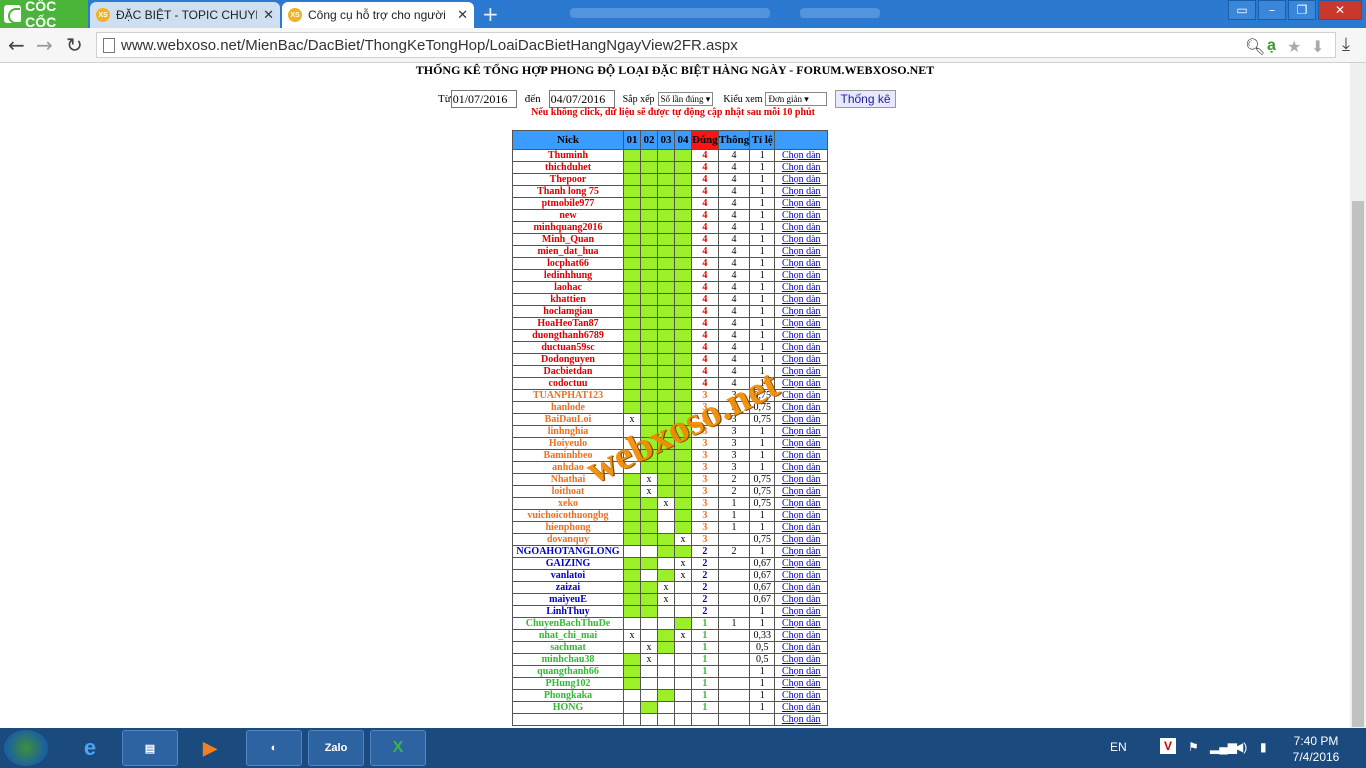 The width and height of the screenshot is (1366, 768). Describe the element at coordinates (1358, 464) in the screenshot. I see `scrollbar-thumb` at that location.